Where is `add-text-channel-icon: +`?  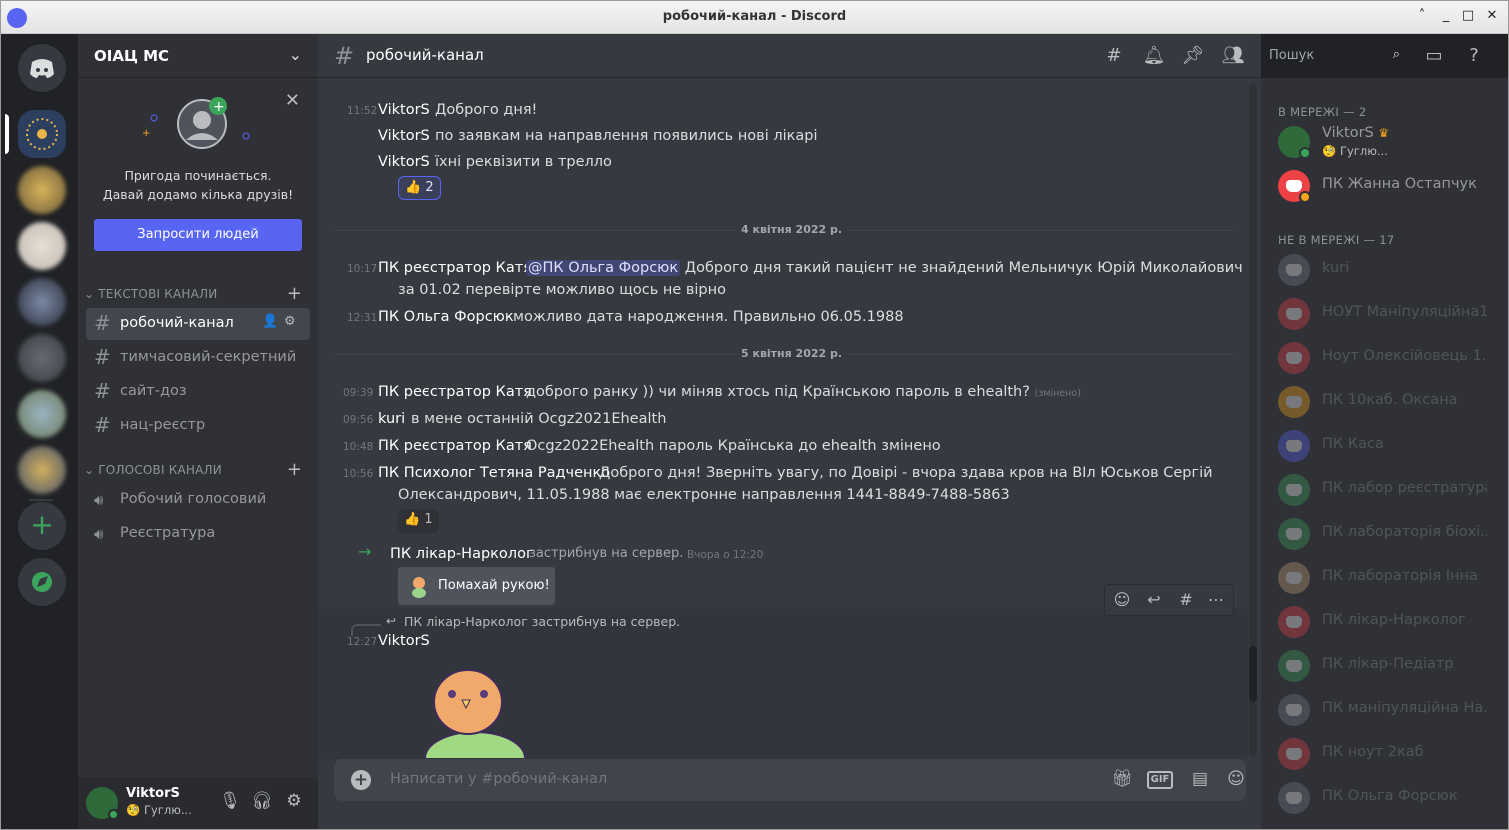 add-text-channel-icon: + is located at coordinates (294, 293).